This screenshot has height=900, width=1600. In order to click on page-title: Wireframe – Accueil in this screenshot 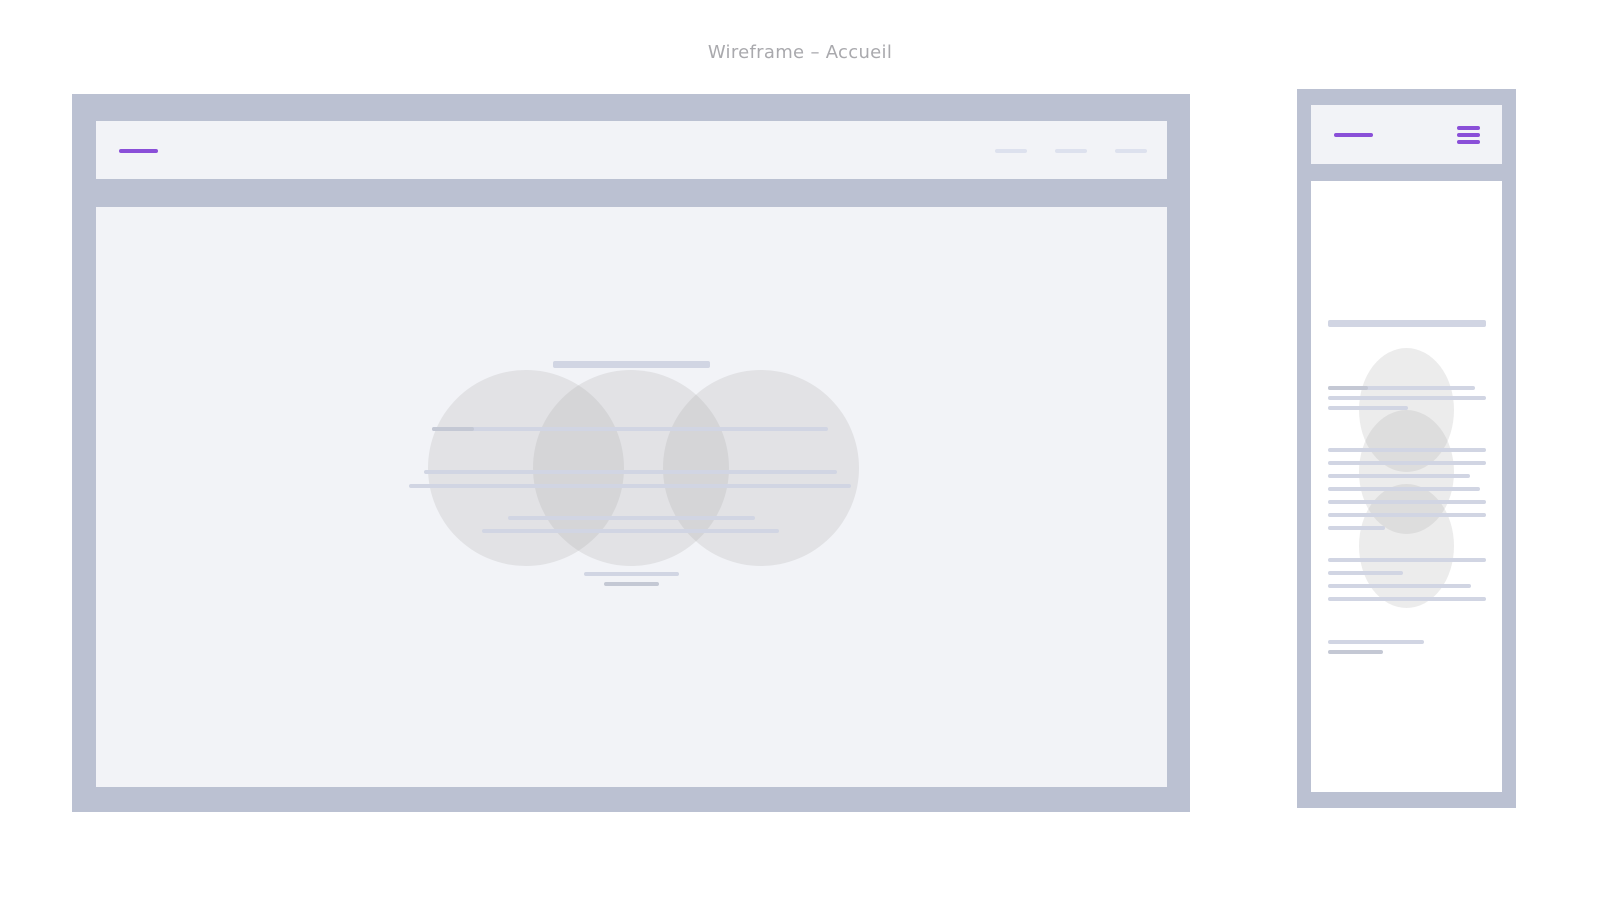, I will do `click(800, 52)`.